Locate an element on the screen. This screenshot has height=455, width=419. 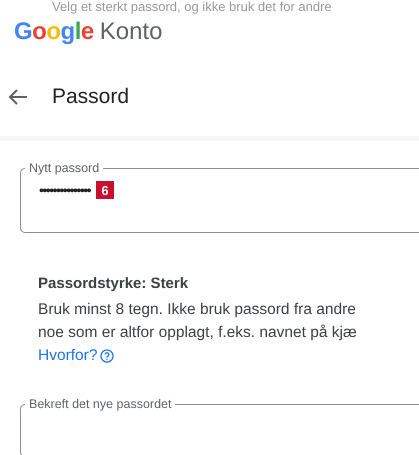
intro-text: Velg et sterkt passord, og ikke bruk det for andre is located at coordinates (192, 7).